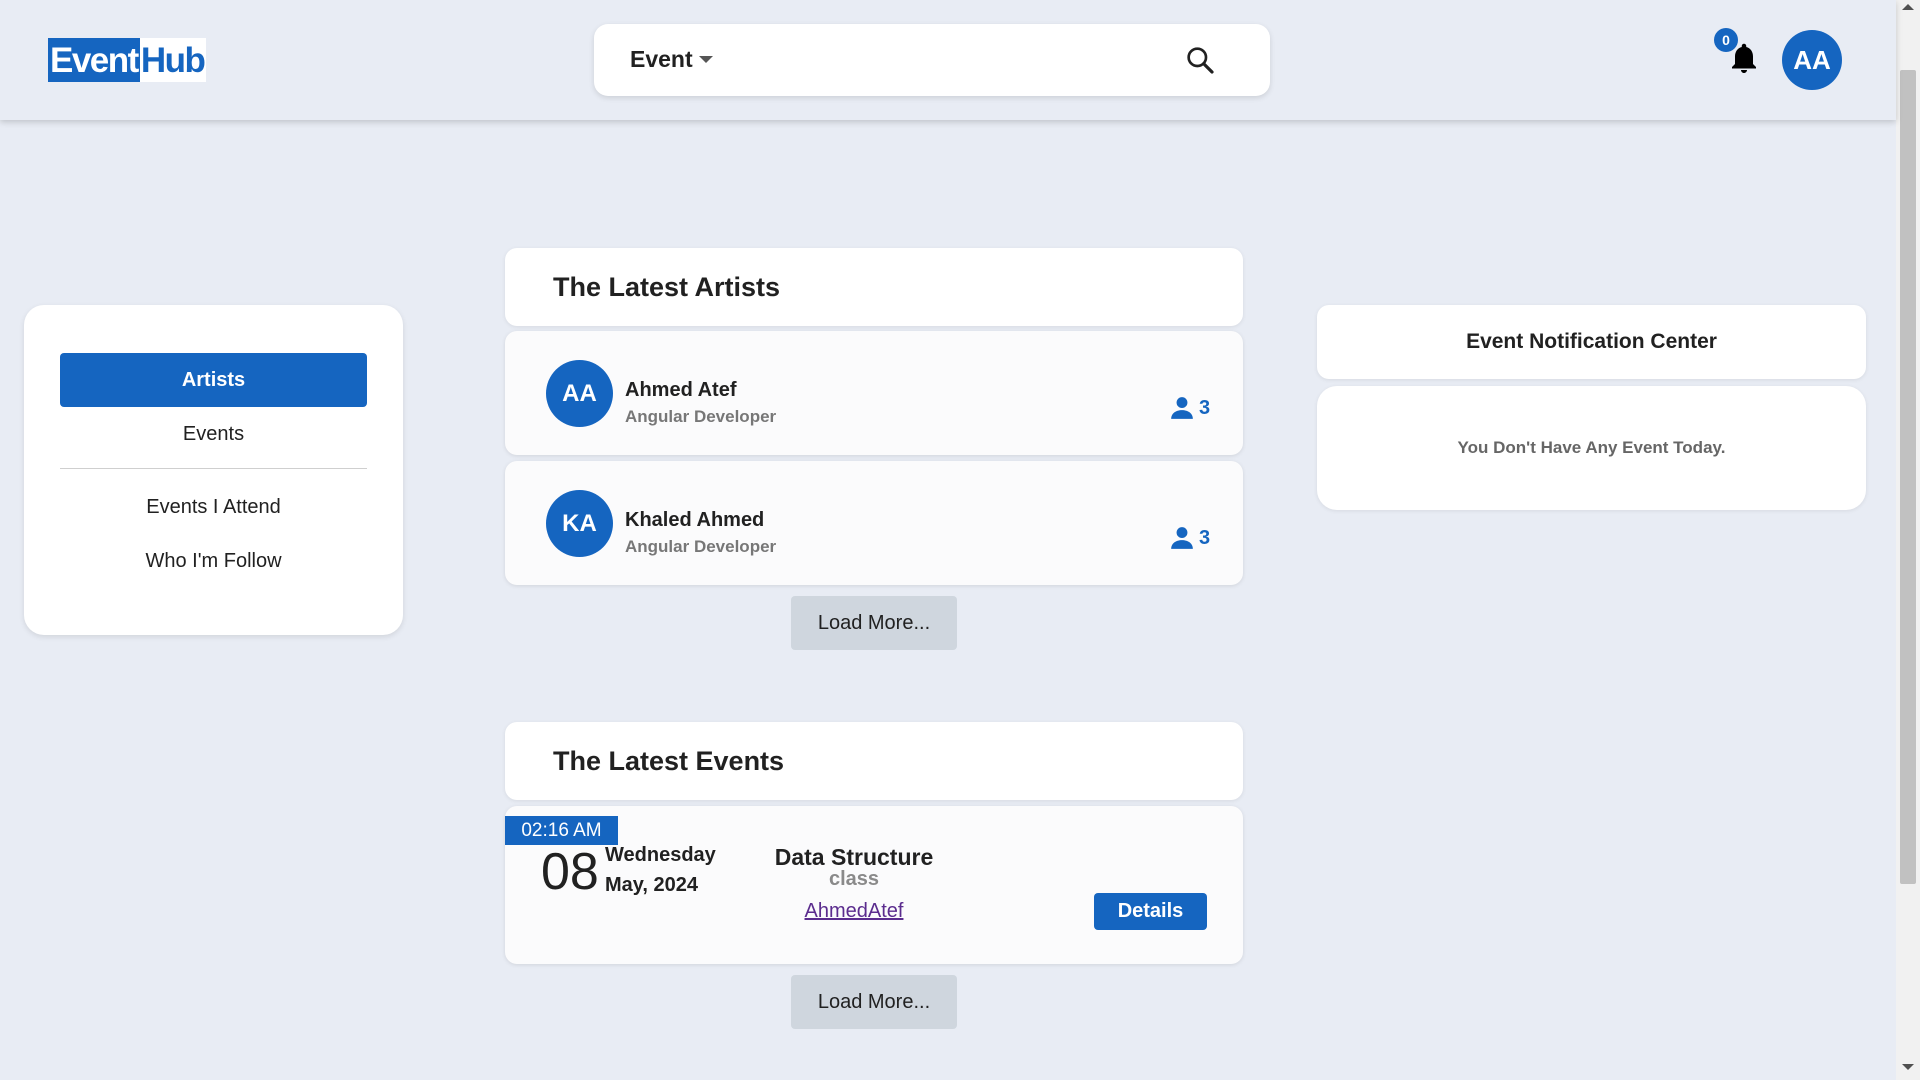  Describe the element at coordinates (874, 393) in the screenshot. I see `artist-card: AA Ahmed Atef Angular Developer 3` at that location.